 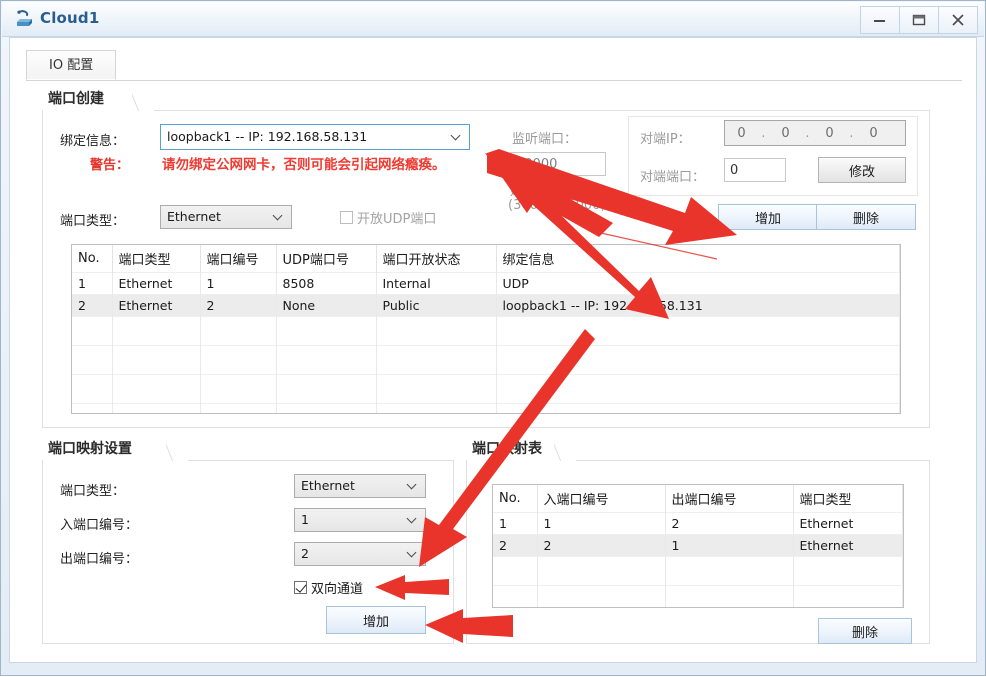 I want to click on port-table-header: 端口编号, so click(x=238, y=259).